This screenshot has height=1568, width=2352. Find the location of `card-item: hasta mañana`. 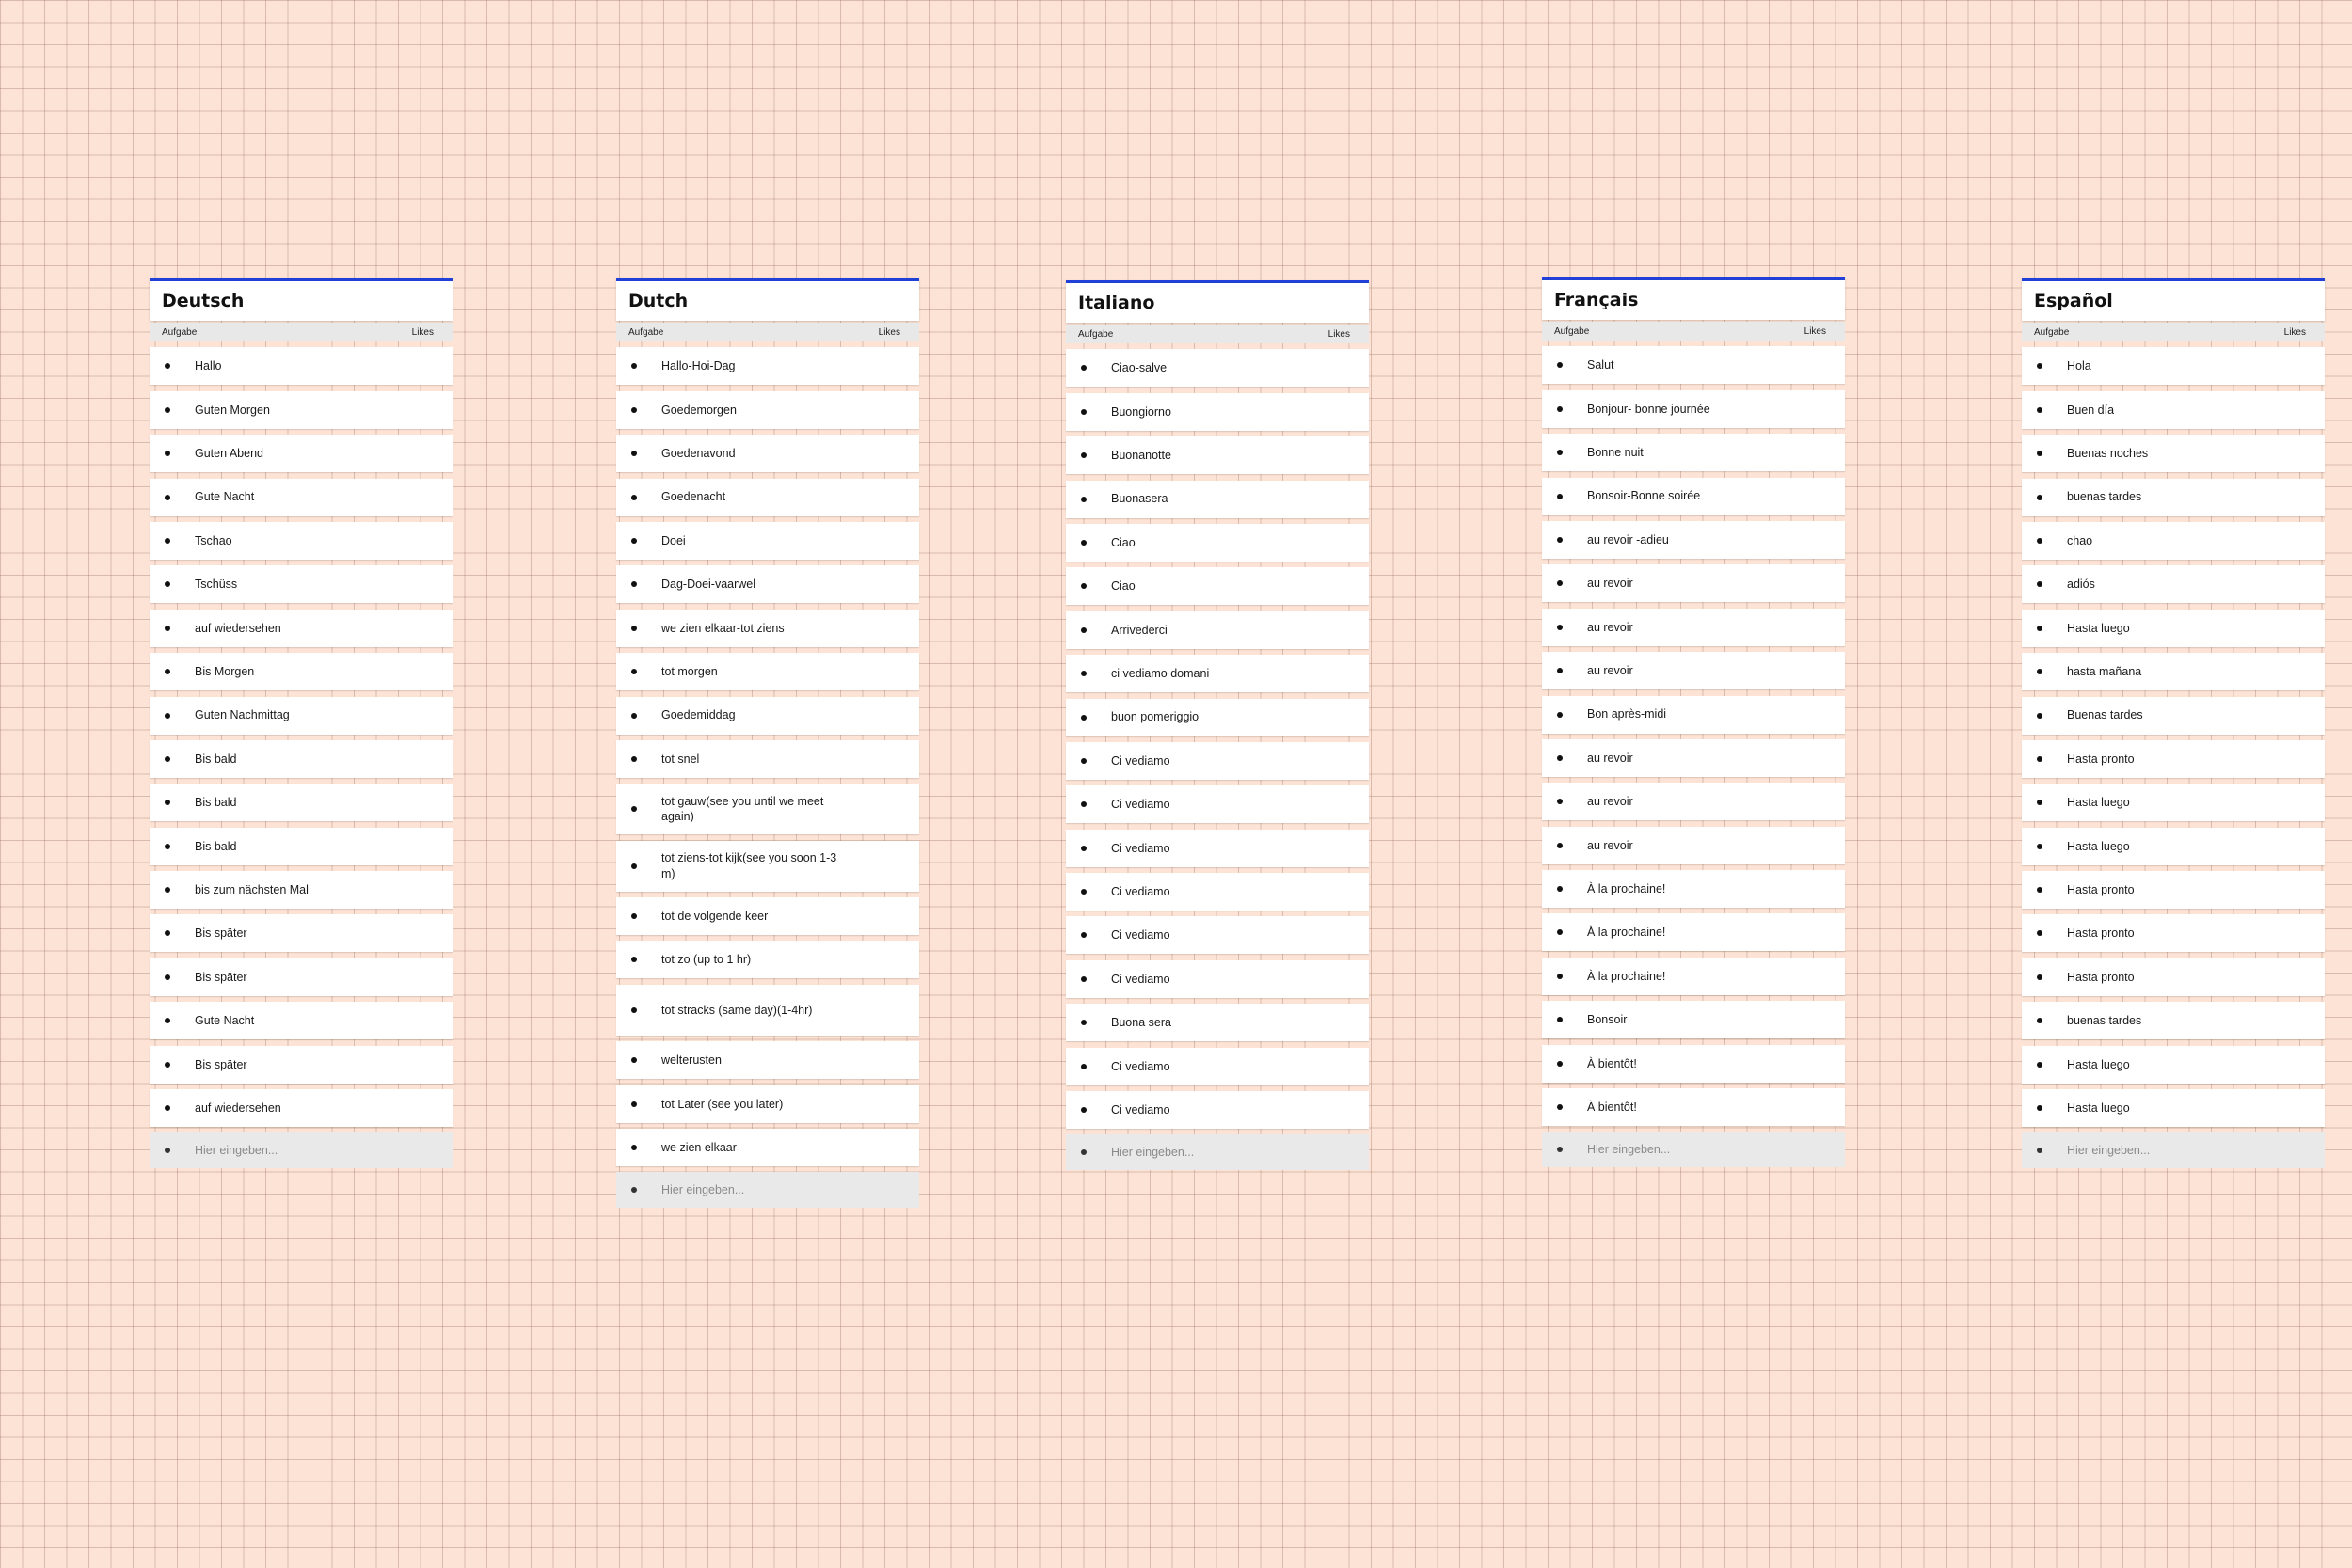

card-item: hasta mañana is located at coordinates (2173, 672).